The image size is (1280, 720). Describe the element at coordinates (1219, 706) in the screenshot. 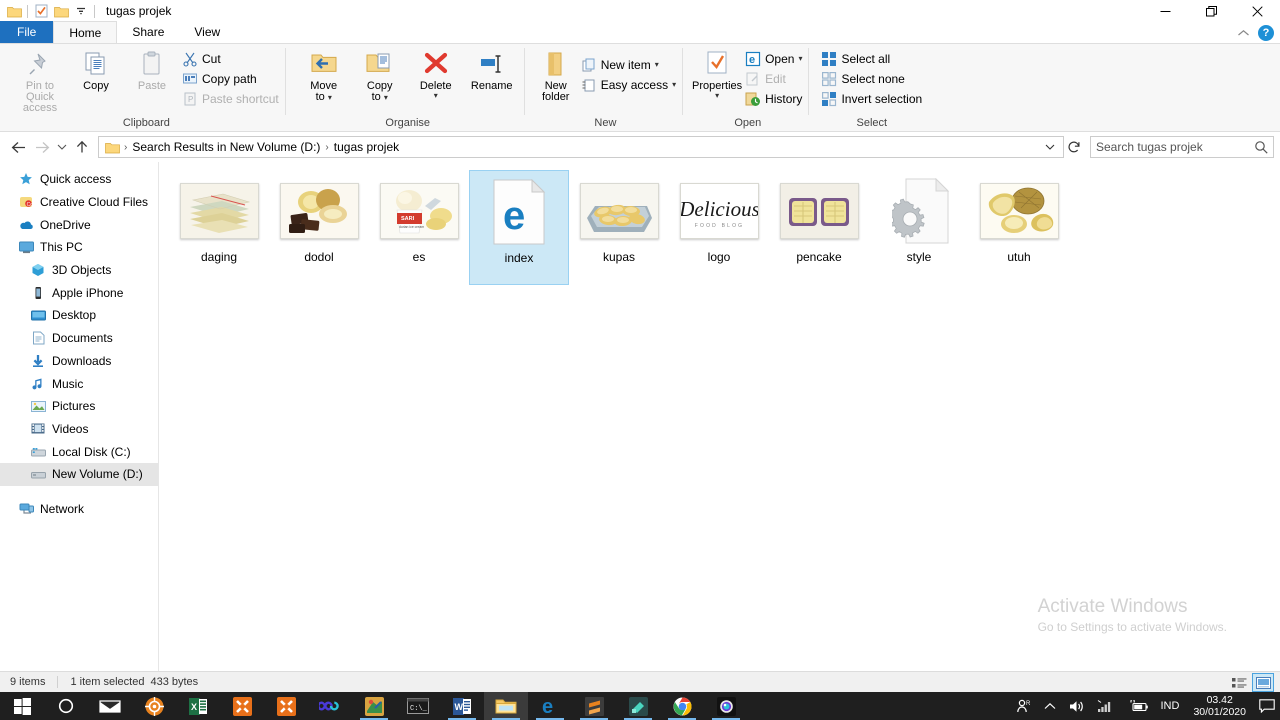

I see `clock: 03.42 30/01/2020` at that location.